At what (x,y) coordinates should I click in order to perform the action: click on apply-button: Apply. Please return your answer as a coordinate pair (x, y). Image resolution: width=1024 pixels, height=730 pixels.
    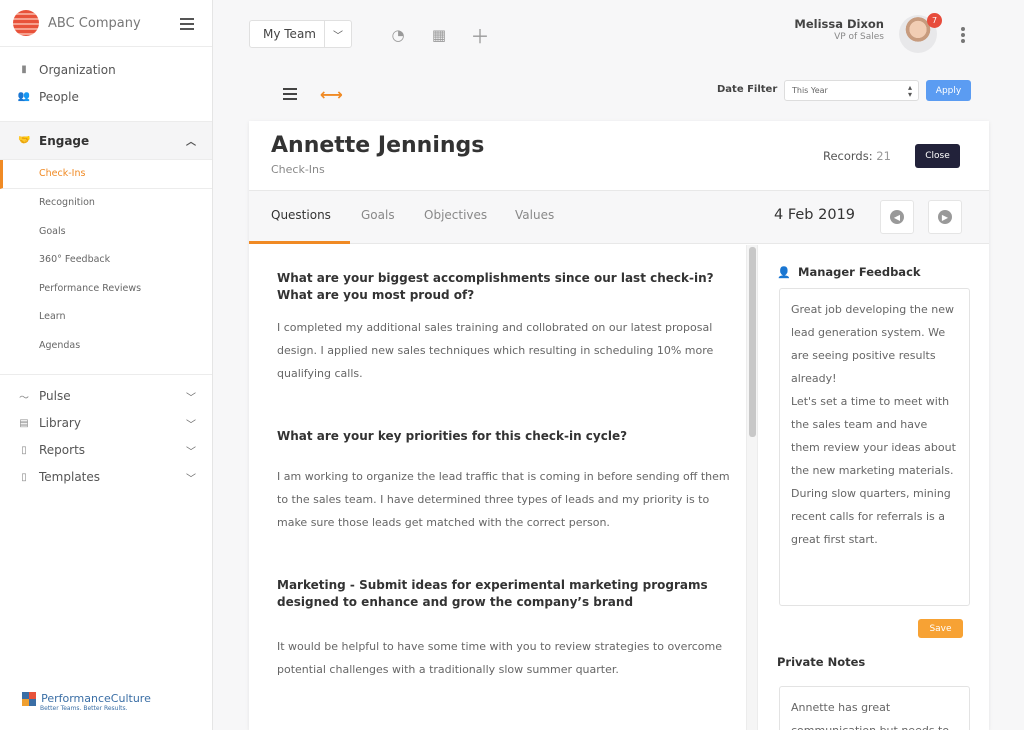
    Looking at the image, I should click on (948, 90).